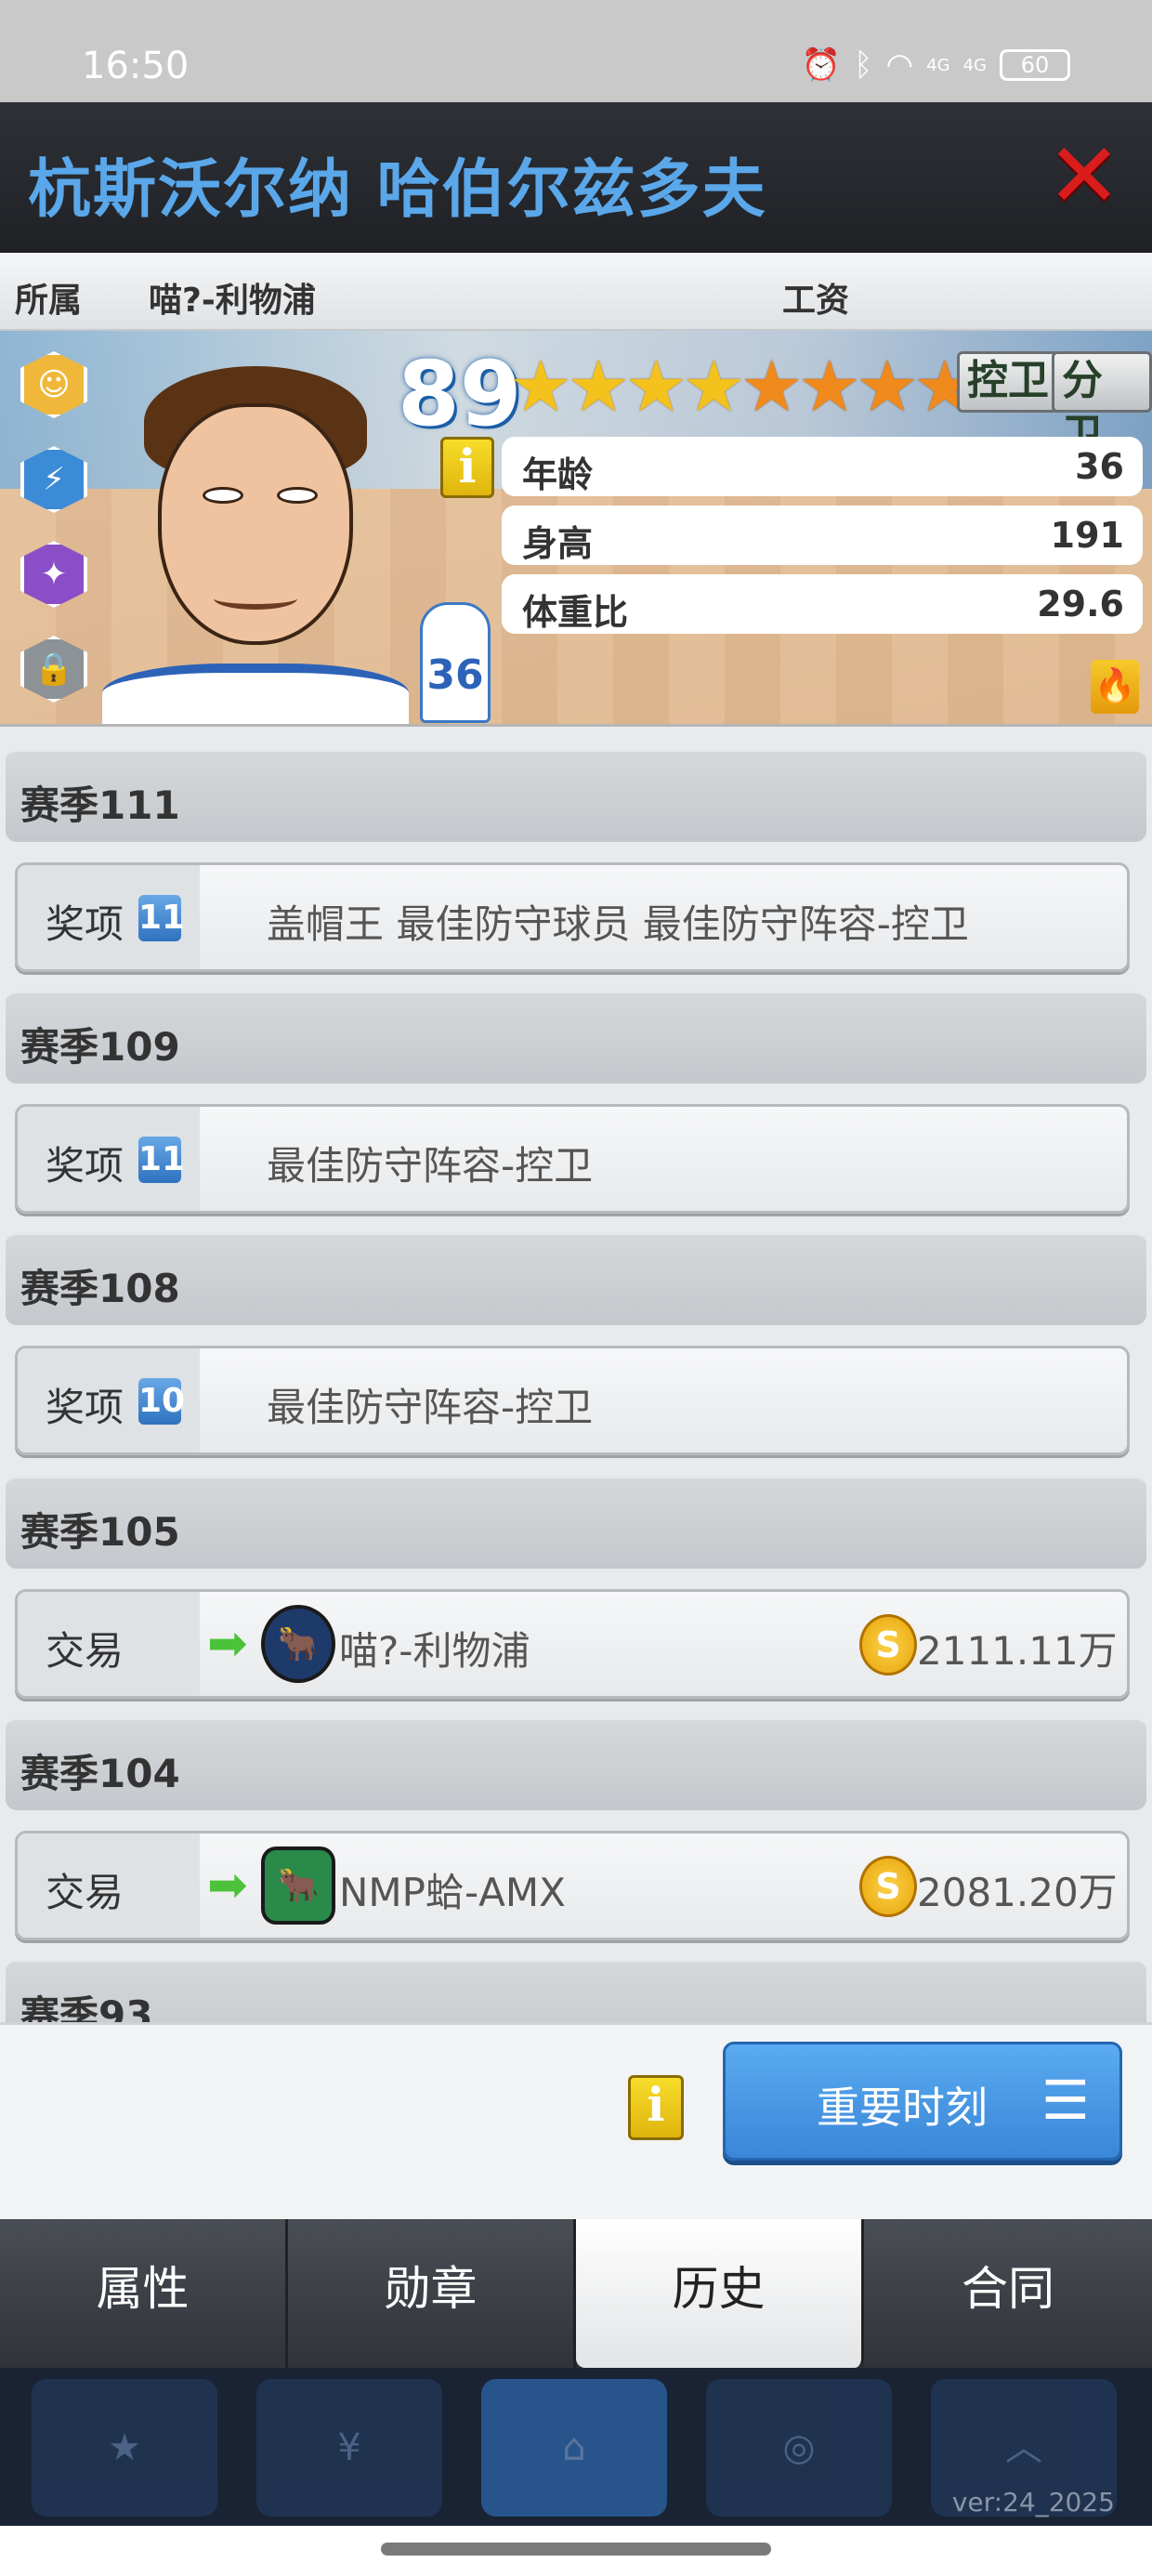  Describe the element at coordinates (124, 2448) in the screenshot. I see `nav-star-icon: ★` at that location.